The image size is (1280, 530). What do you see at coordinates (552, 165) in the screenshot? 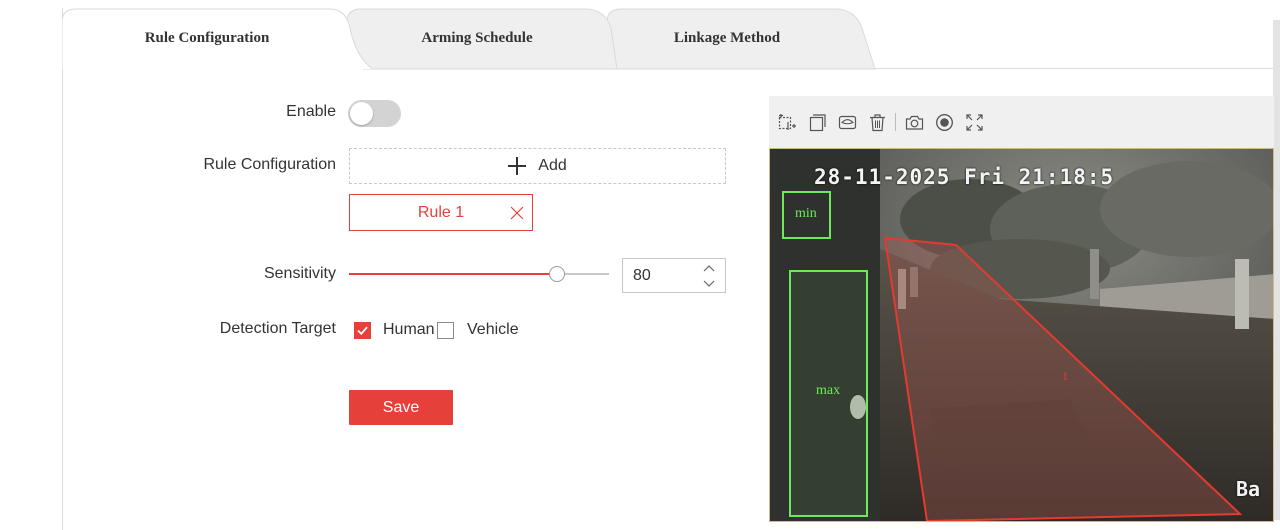
I see `add-rule-label: Add` at bounding box center [552, 165].